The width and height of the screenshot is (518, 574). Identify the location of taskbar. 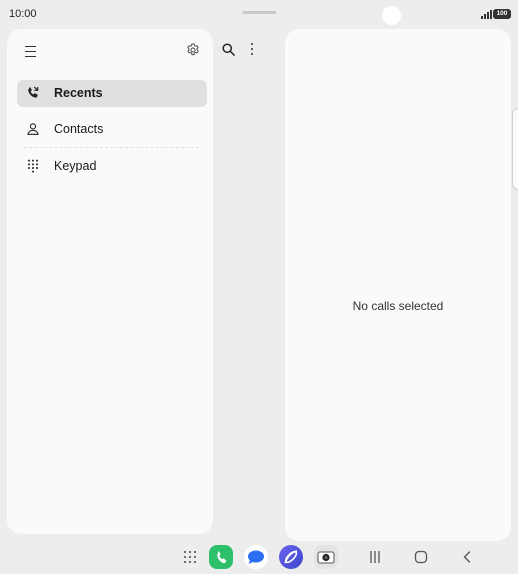
(259, 557).